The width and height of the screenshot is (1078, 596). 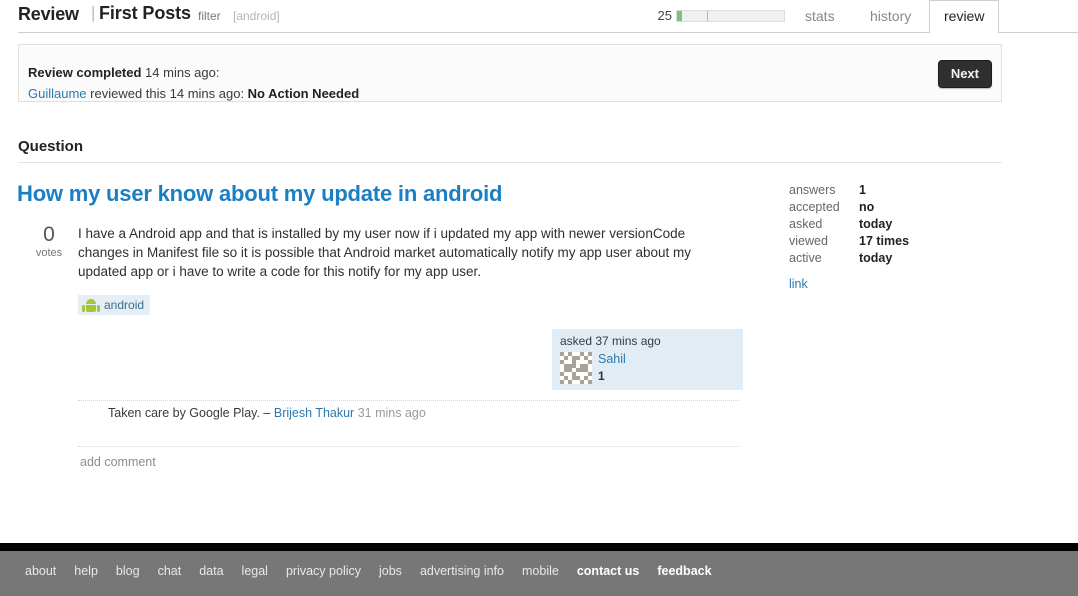 I want to click on question-link: link, so click(x=798, y=284).